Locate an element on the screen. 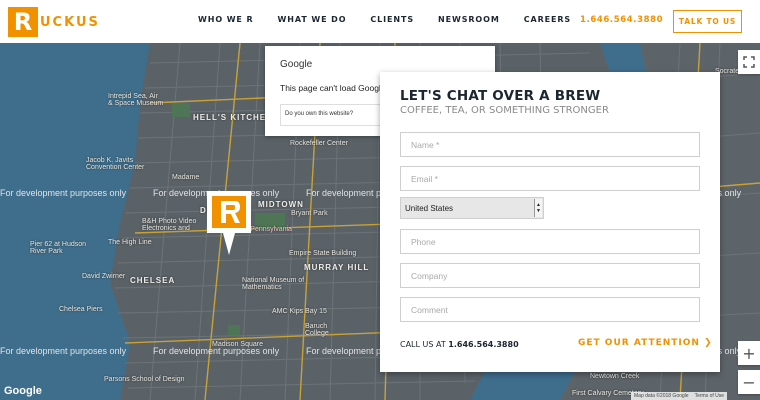  fullscreen-icon is located at coordinates (749, 62).